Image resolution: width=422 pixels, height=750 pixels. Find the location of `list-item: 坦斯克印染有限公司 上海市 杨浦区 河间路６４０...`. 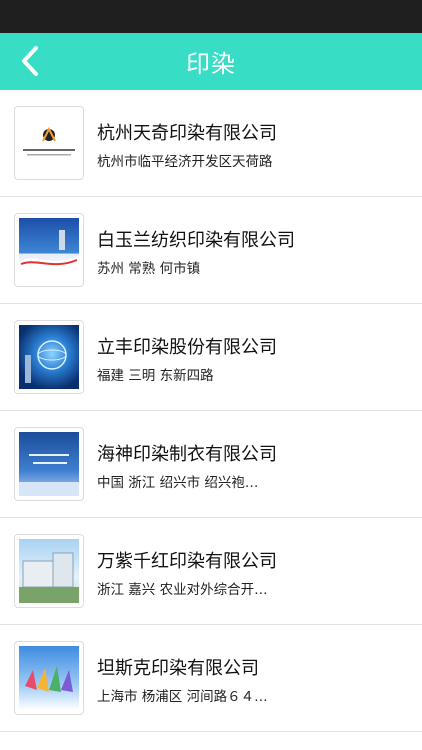

list-item: 坦斯克印染有限公司 上海市 杨浦区 河间路６４０... is located at coordinates (211, 678).